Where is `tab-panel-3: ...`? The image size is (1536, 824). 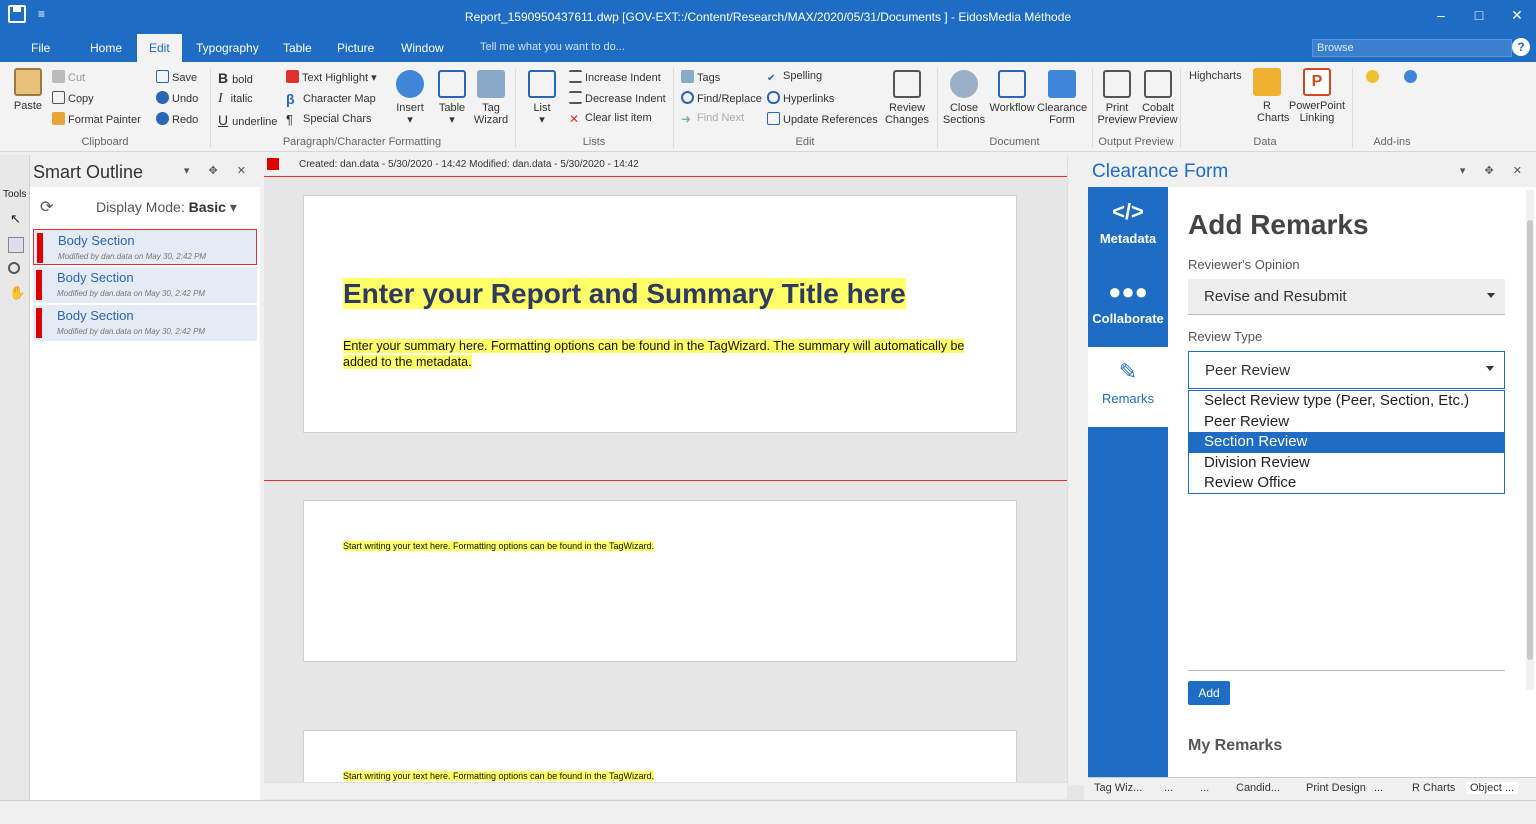 tab-panel-3: ... is located at coordinates (1204, 788).